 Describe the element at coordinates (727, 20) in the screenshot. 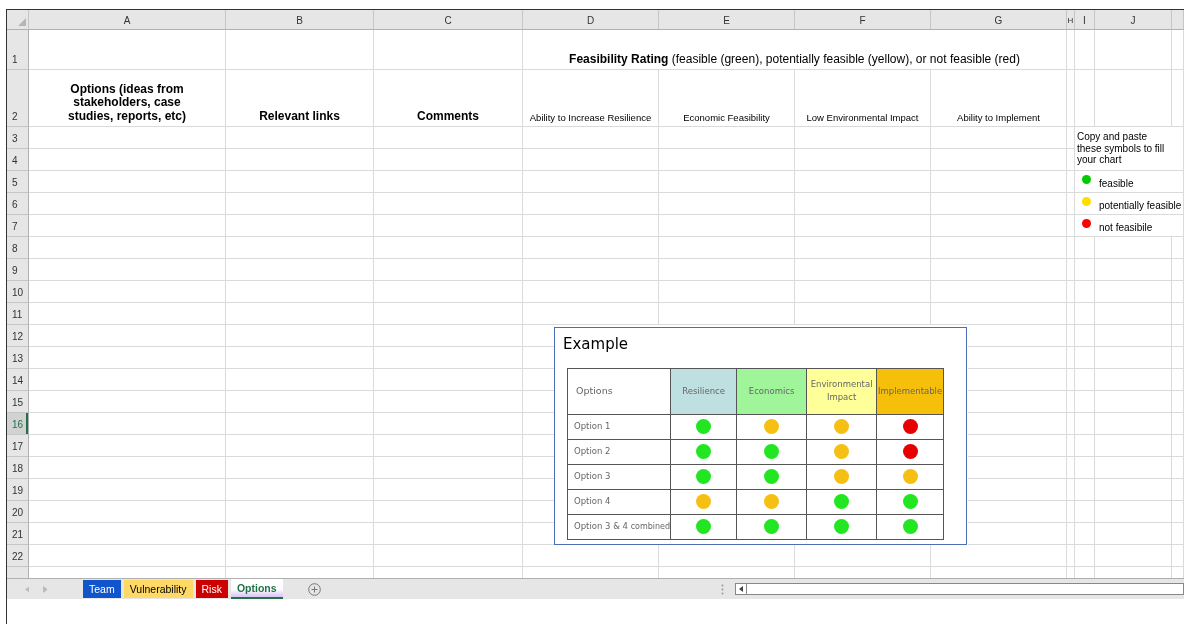

I see `column-header: E` at that location.